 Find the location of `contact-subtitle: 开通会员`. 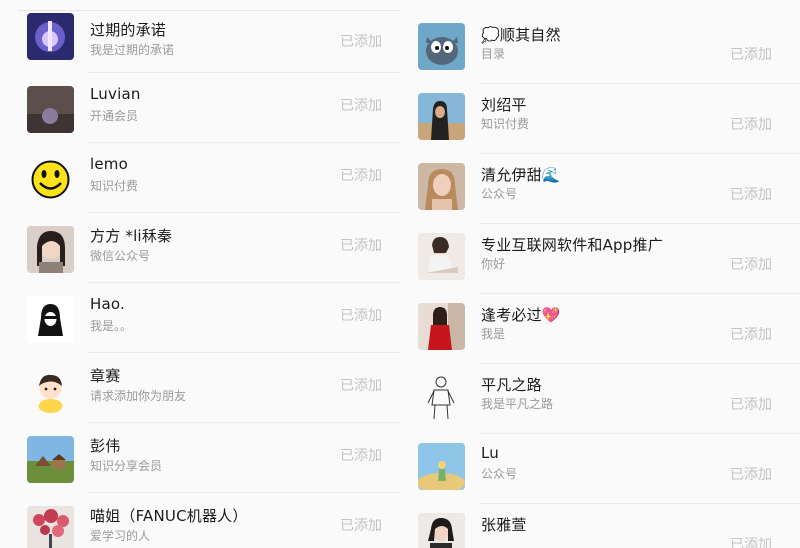

contact-subtitle: 开通会员 is located at coordinates (114, 116).